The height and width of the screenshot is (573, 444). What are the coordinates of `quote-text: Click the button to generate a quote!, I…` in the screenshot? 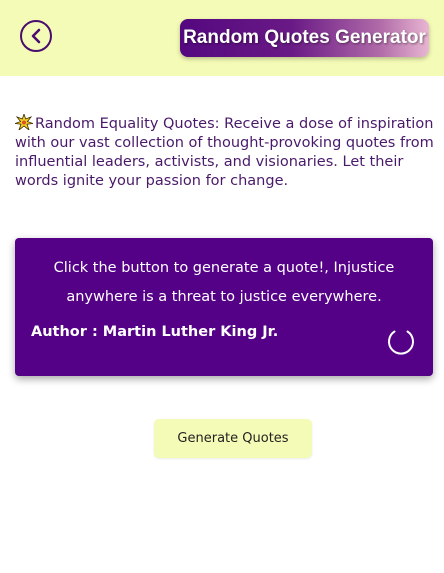 It's located at (224, 282).